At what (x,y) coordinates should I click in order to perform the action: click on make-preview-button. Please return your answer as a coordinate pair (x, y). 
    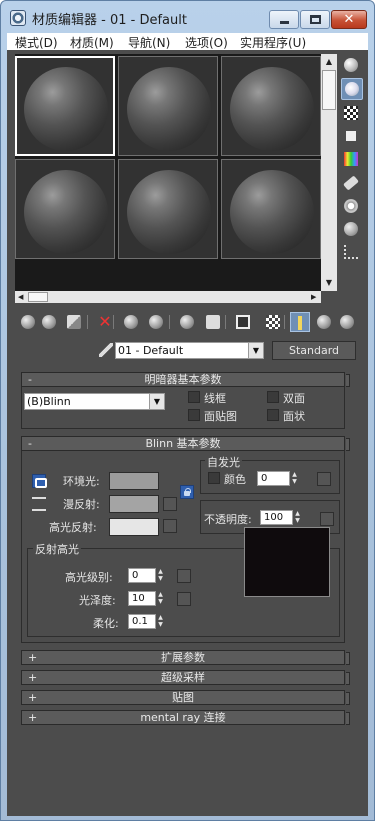
    Looking at the image, I should click on (352, 184).